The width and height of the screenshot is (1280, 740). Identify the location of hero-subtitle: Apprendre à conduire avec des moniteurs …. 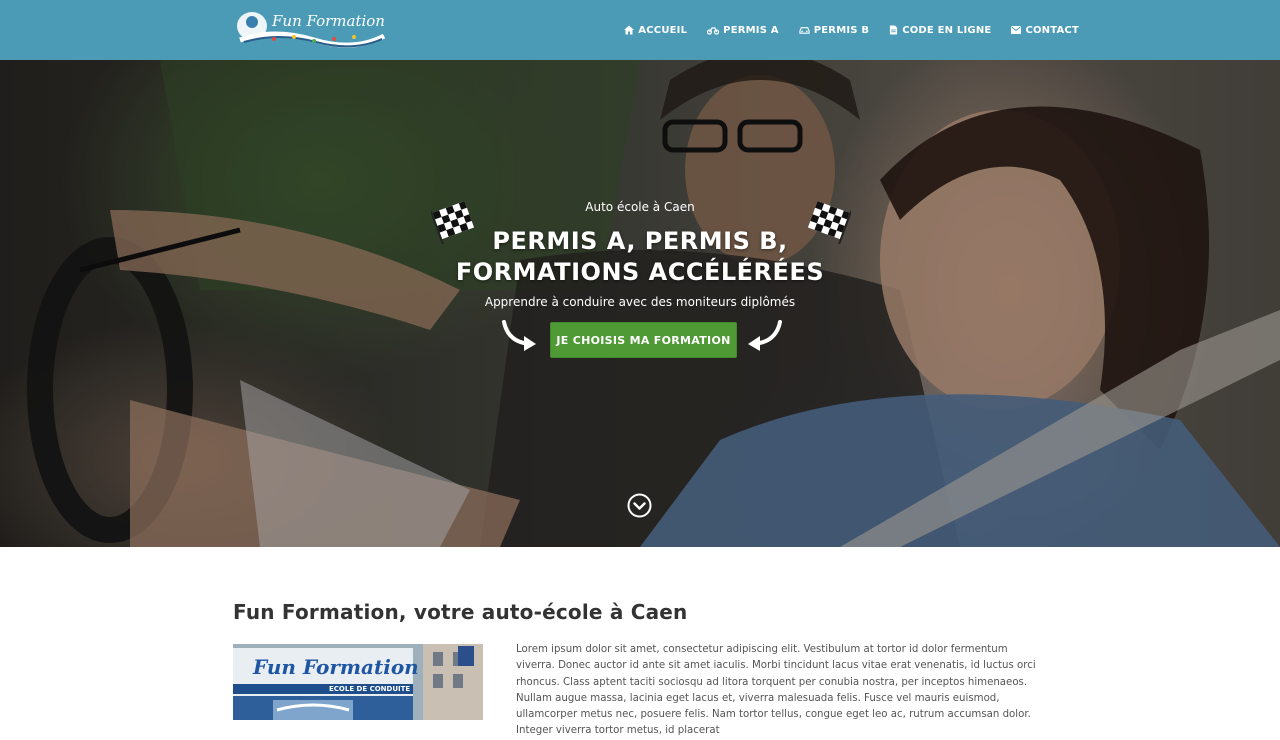
(640, 302).